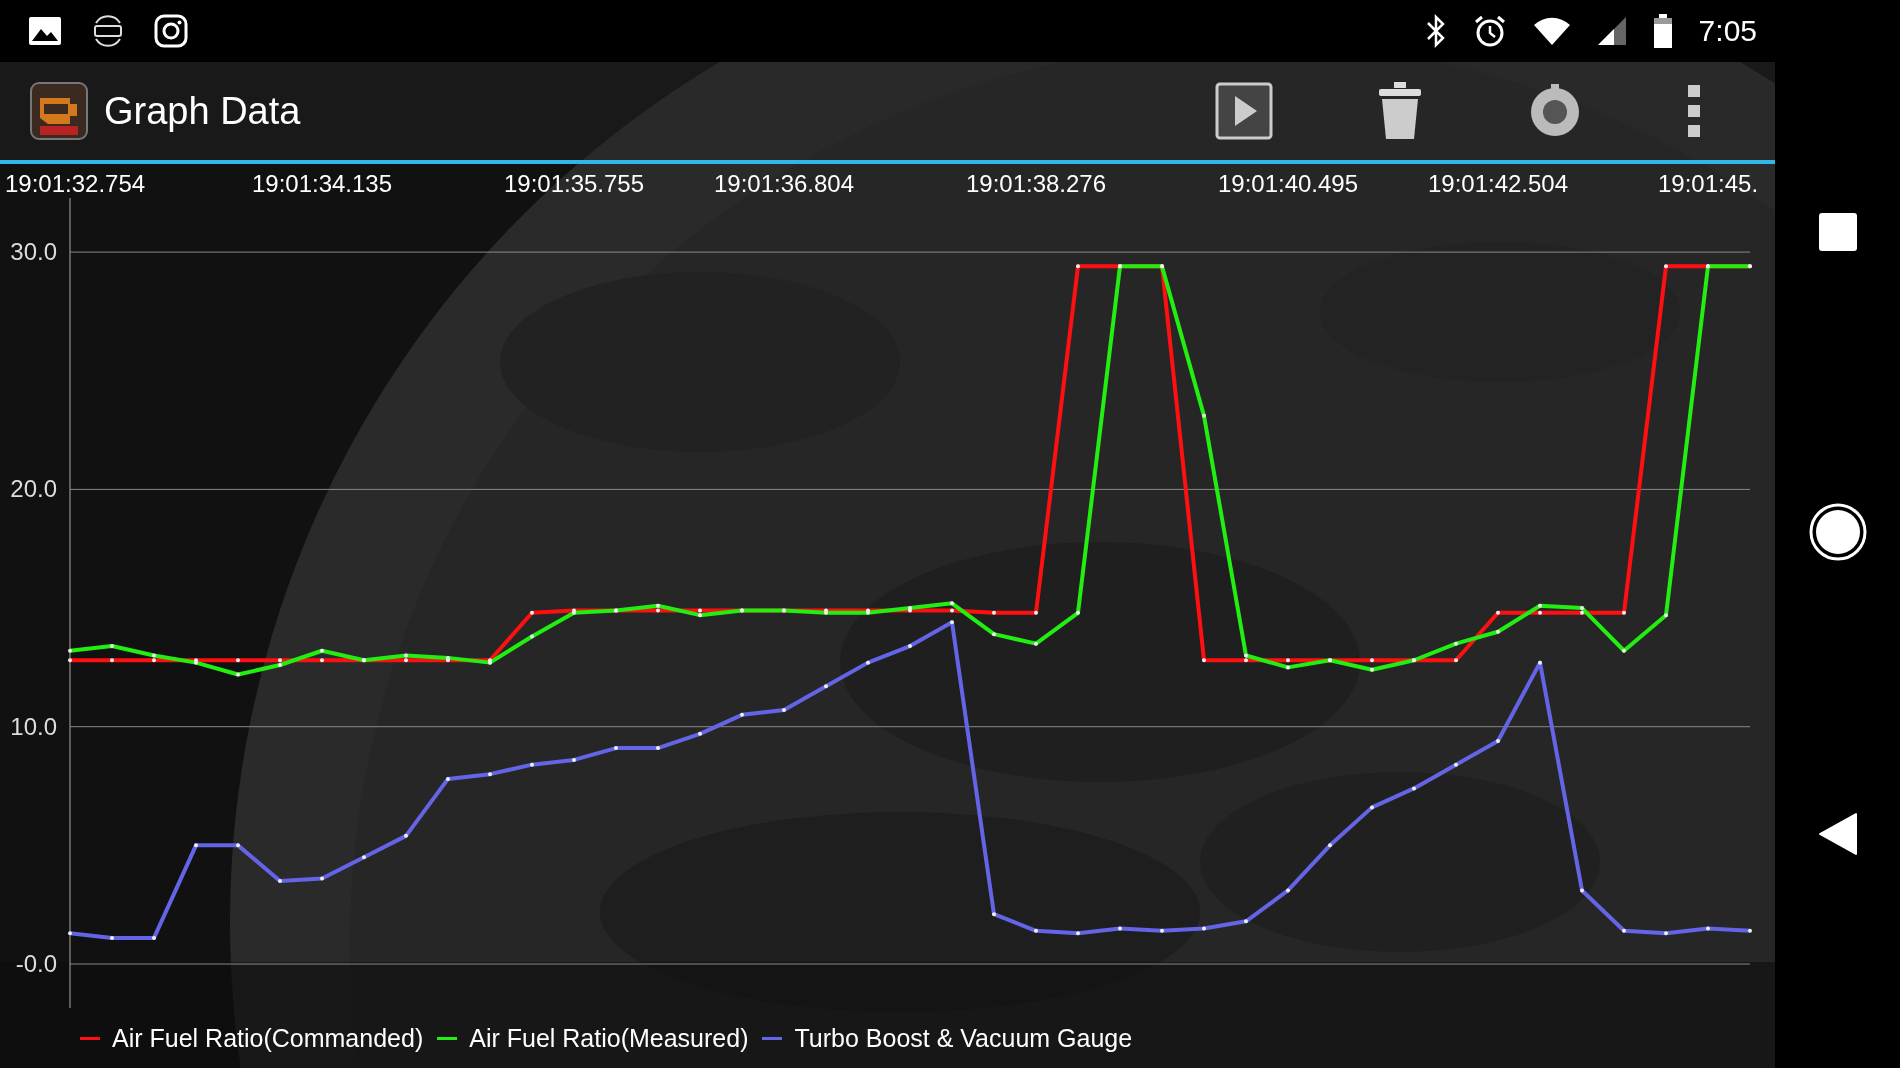  Describe the element at coordinates (574, 184) in the screenshot. I see `time-axis-label: 19:01:35.755` at that location.